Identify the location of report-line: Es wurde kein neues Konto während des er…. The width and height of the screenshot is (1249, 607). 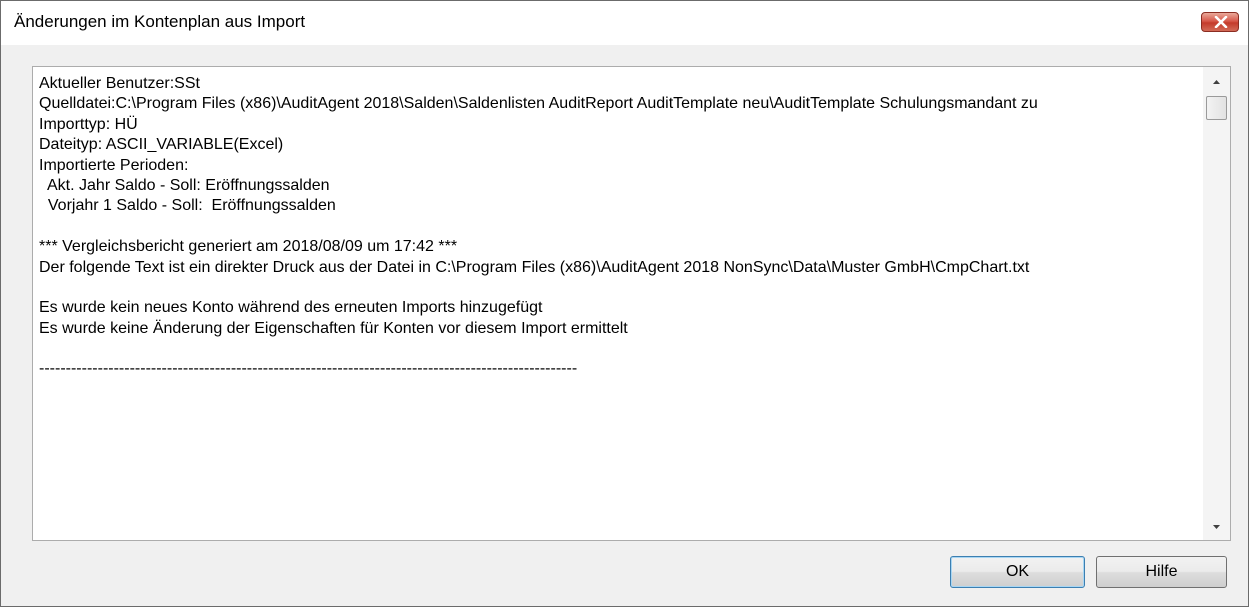
(291, 308).